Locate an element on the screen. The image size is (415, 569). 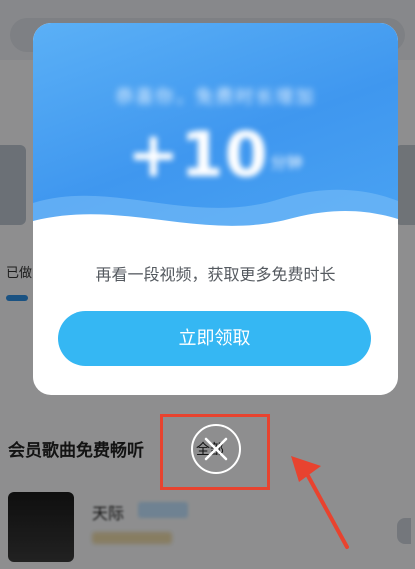
reward-amount: +10 分钟 is located at coordinates (215, 154).